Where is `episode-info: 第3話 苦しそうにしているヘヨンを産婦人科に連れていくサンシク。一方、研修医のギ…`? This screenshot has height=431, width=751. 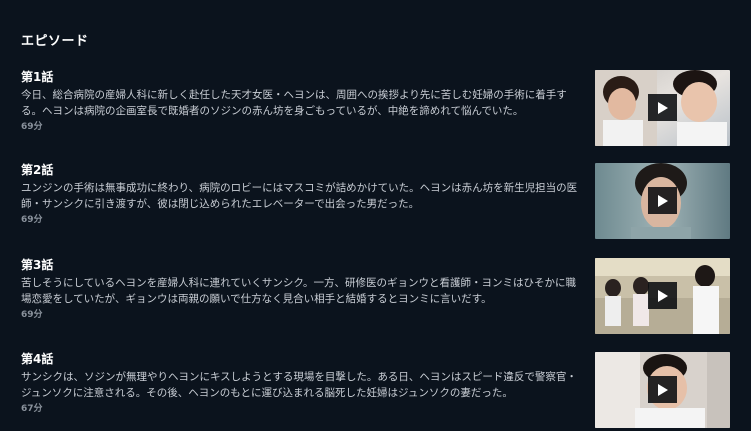
episode-info: 第3話 苦しそうにしているヘヨンを産婦人科に連れていくサンシク。一方、研修医のギ… is located at coordinates (302, 289).